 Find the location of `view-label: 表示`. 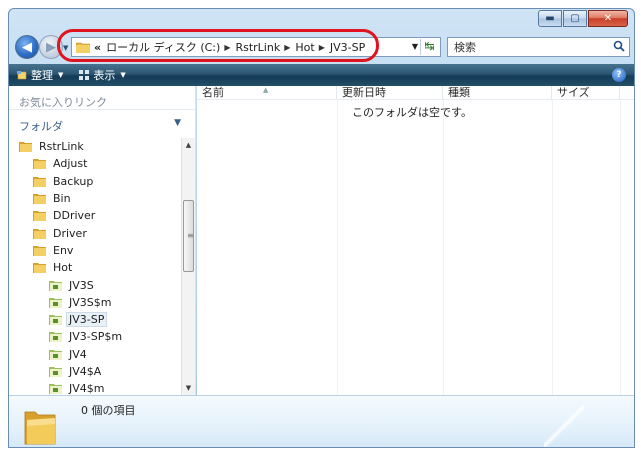

view-label: 表示 is located at coordinates (104, 75).